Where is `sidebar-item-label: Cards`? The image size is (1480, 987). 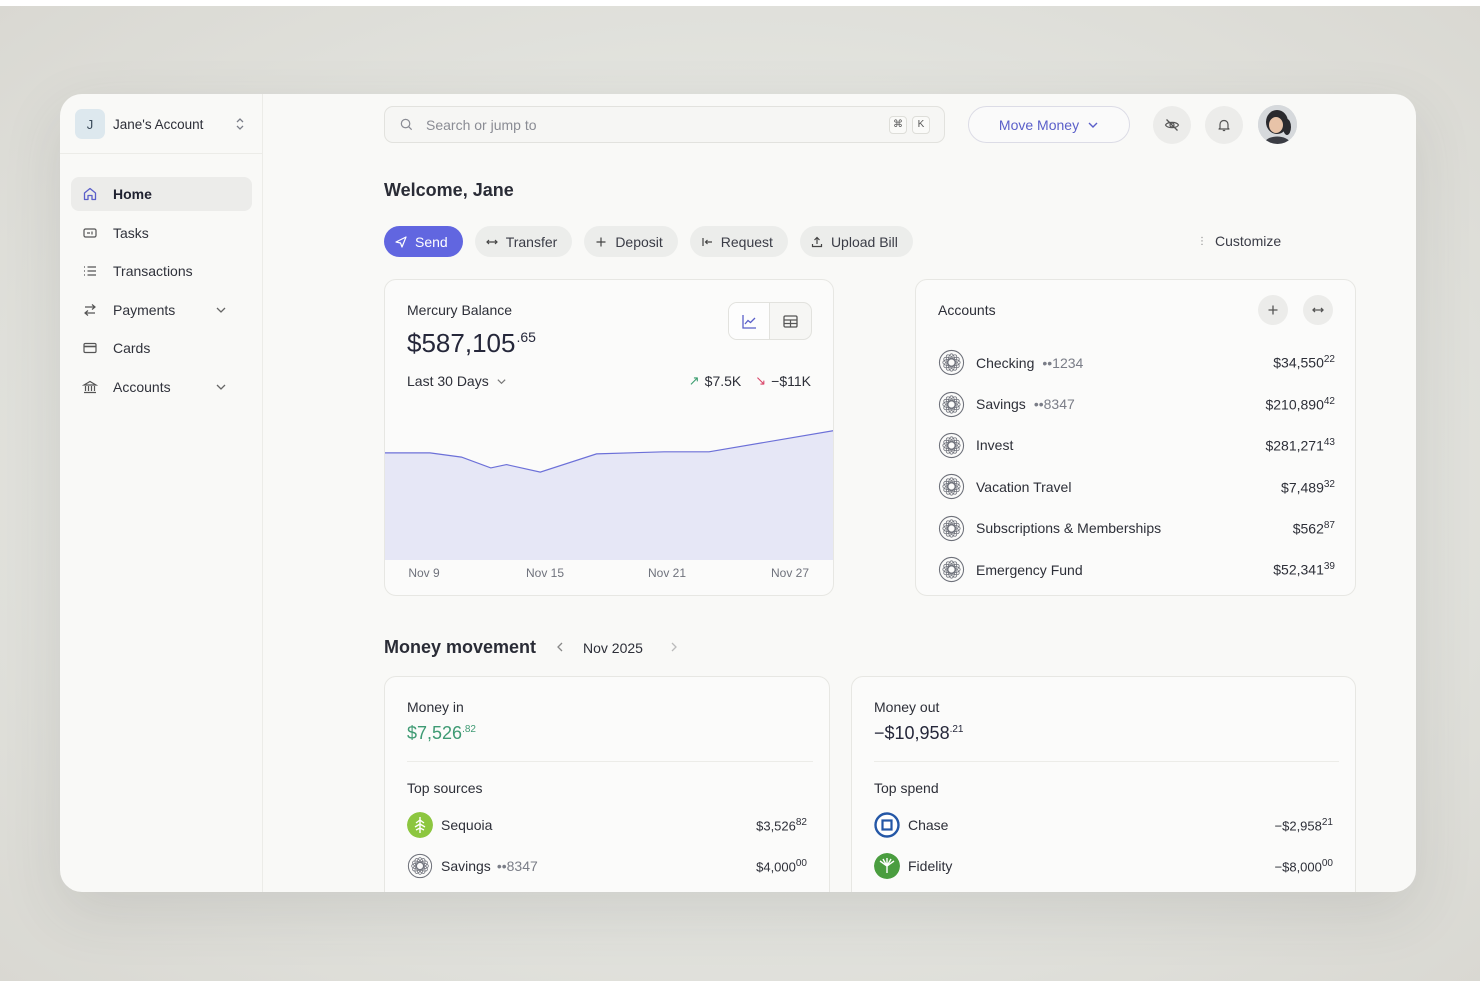
sidebar-item-label: Cards is located at coordinates (132, 348).